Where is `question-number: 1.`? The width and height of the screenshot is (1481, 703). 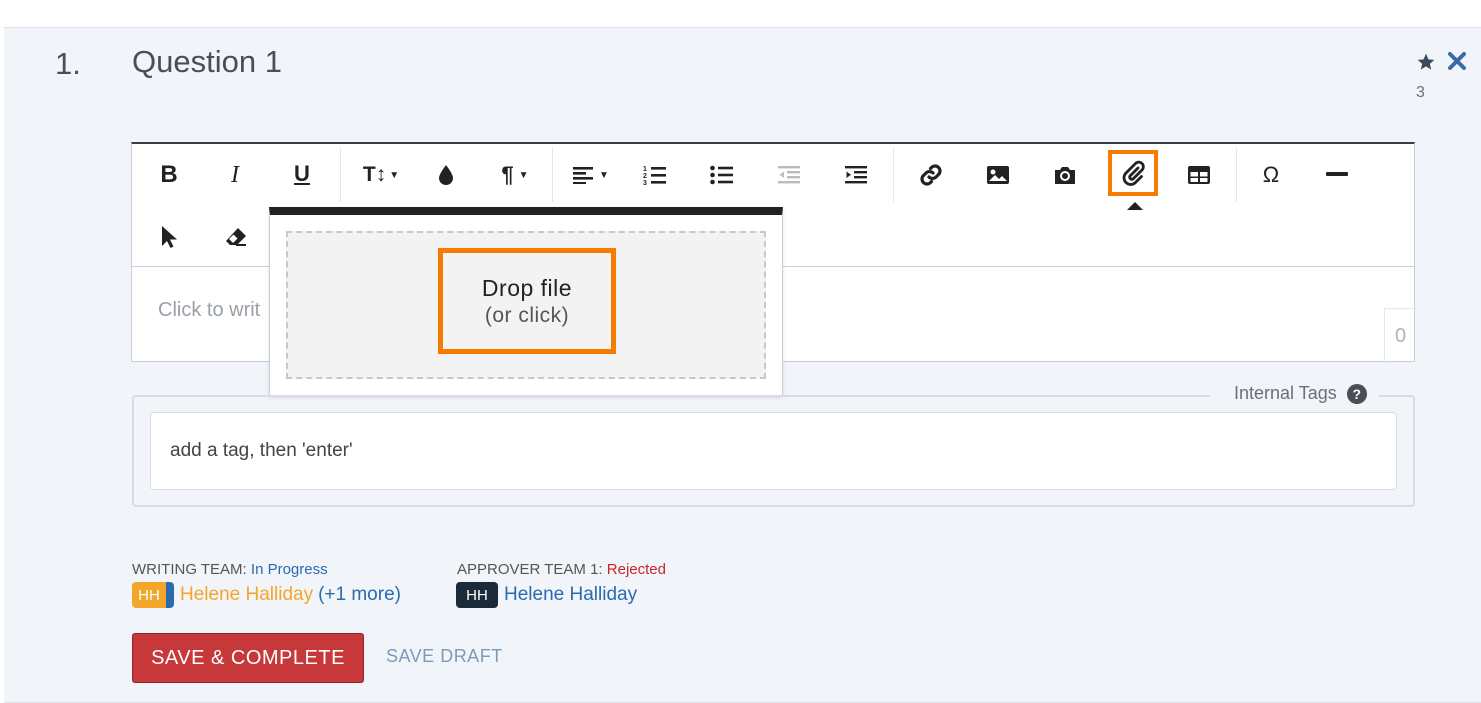 question-number: 1. is located at coordinates (68, 63).